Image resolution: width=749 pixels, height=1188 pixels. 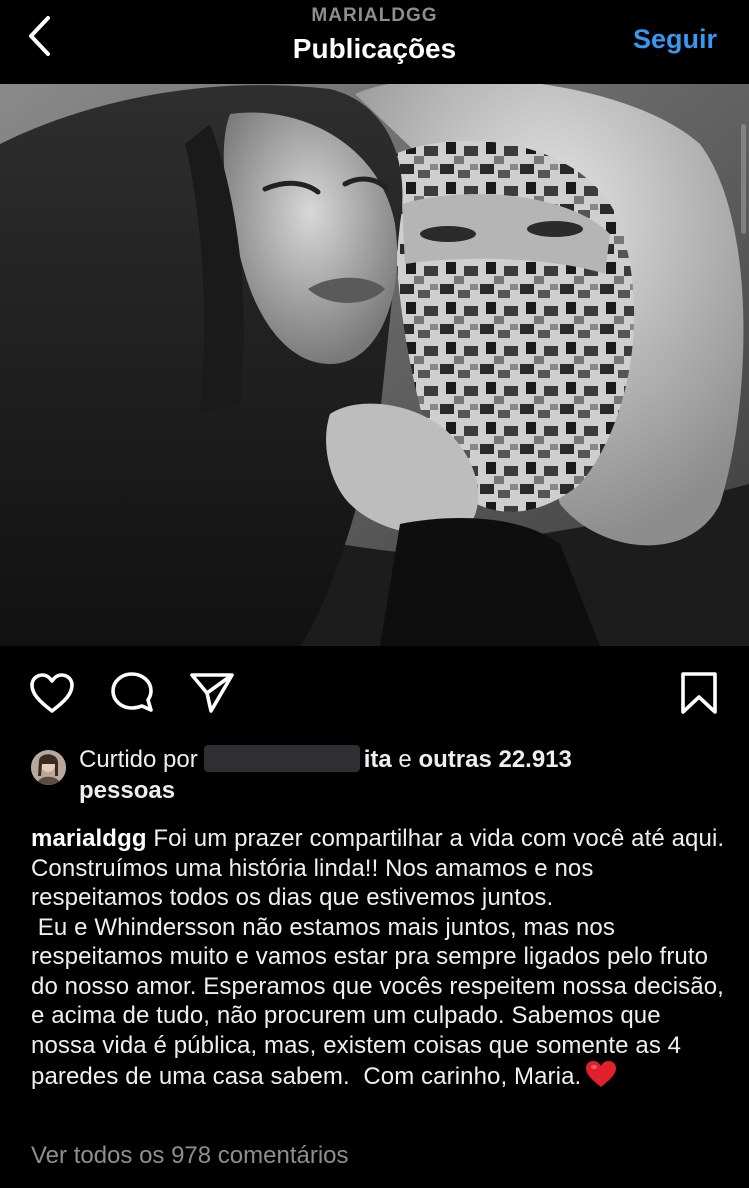 I want to click on comment-icon, so click(x=132, y=695).